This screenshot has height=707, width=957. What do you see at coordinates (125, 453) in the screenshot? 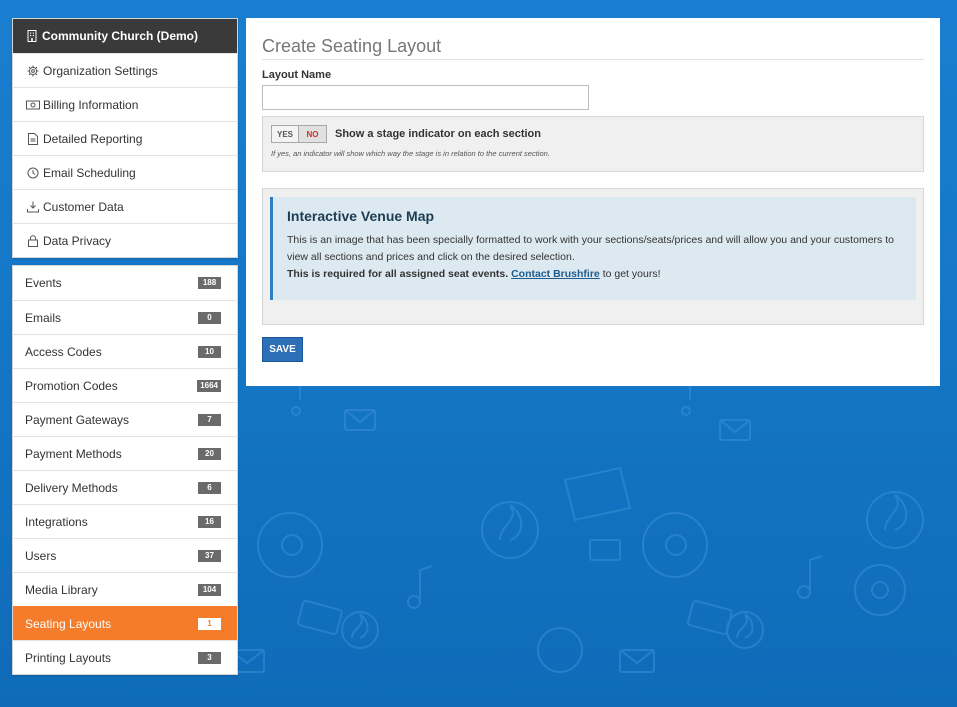
I see `nav-item-payment-methods: Payment Methods 20` at bounding box center [125, 453].